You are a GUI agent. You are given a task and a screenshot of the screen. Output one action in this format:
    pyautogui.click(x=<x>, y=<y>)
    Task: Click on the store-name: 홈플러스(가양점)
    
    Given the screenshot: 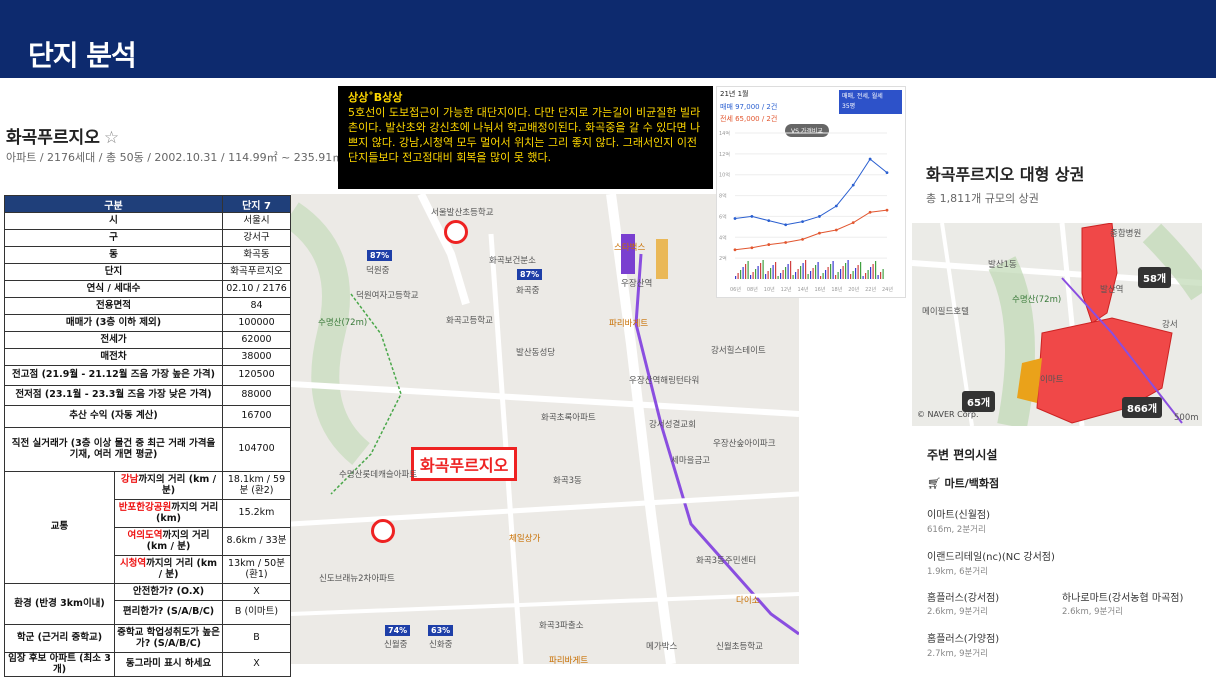 What is the action you would take?
    pyautogui.click(x=963, y=637)
    